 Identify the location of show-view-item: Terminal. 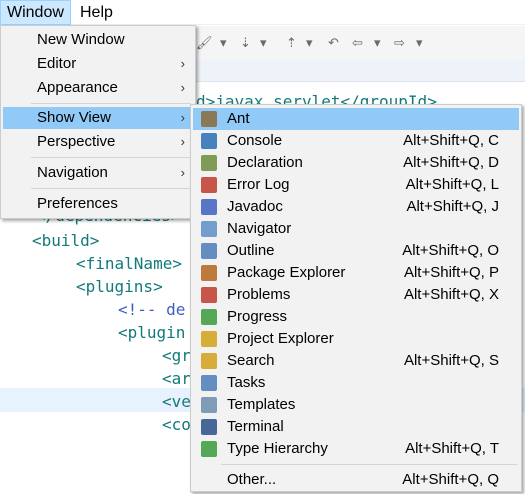
(356, 427).